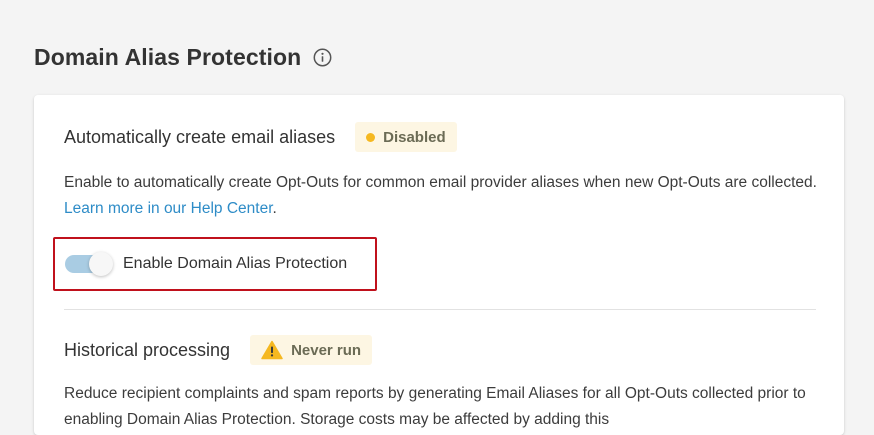 This screenshot has height=435, width=874. What do you see at coordinates (200, 136) in the screenshot?
I see `auto-create-heading: Automatically create email aliases` at bounding box center [200, 136].